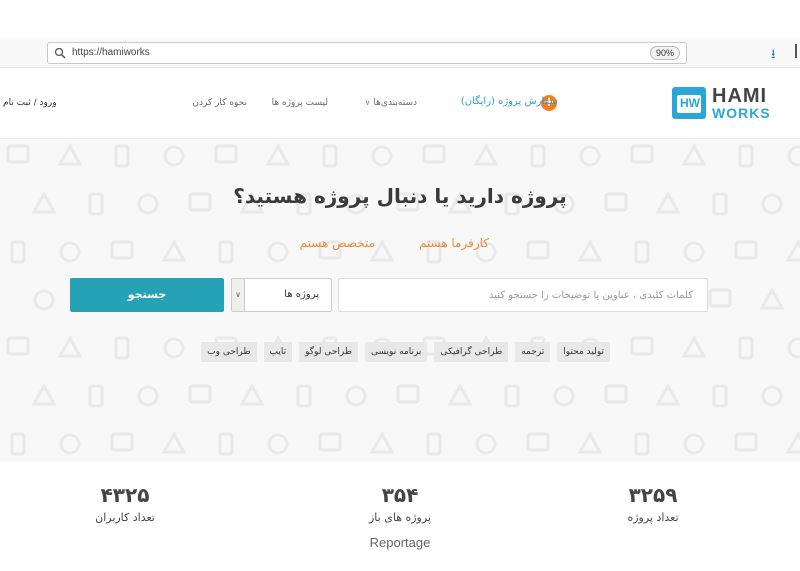 This screenshot has width=800, height=571. Describe the element at coordinates (337, 243) in the screenshot. I see `expert-link: متخصص هستم` at that location.